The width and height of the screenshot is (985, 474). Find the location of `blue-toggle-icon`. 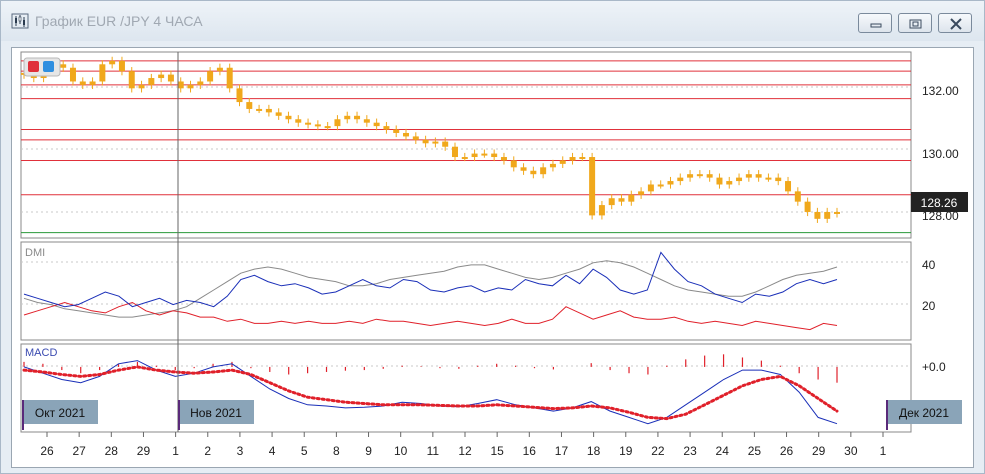

blue-toggle-icon is located at coordinates (48, 66).